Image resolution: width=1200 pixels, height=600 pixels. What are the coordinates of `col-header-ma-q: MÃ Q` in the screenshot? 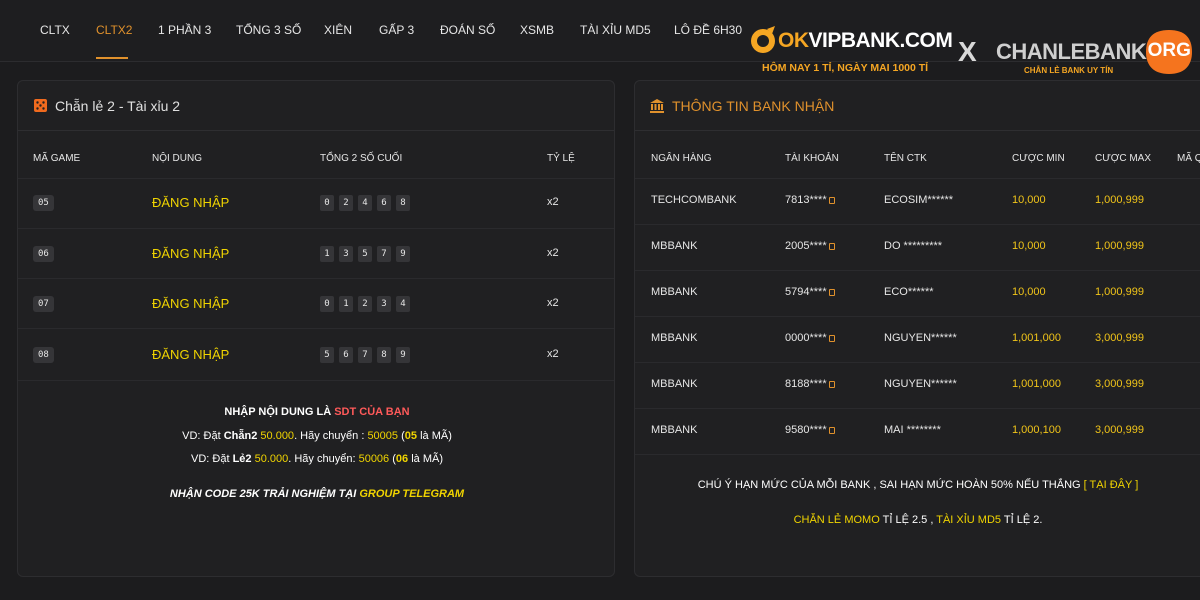 It's located at (1188, 158).